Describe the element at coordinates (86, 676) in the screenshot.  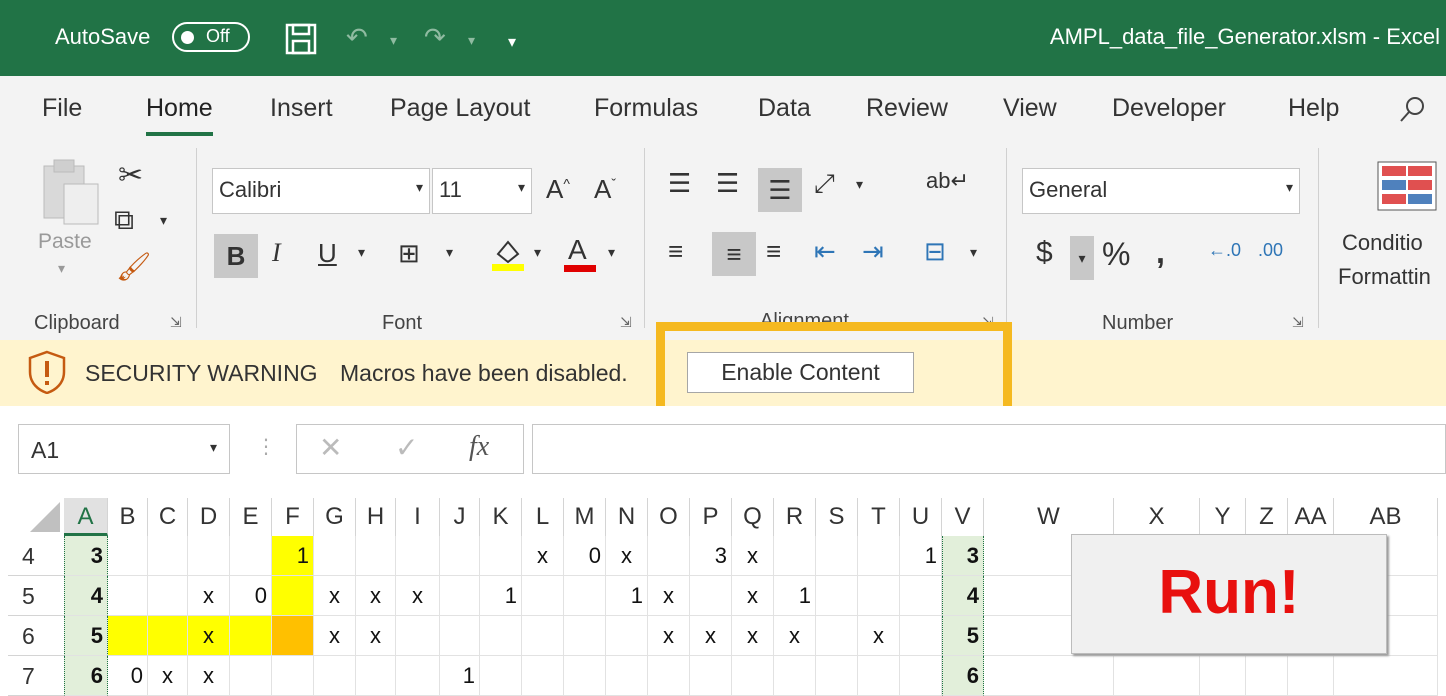
I see `cell-a7: 6` at that location.